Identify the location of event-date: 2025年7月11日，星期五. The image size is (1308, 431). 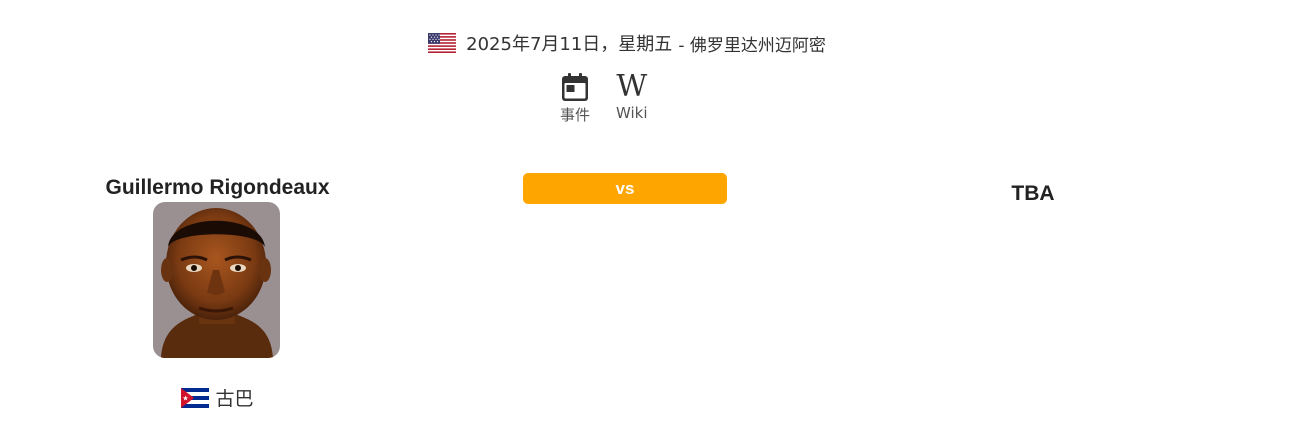
(569, 44).